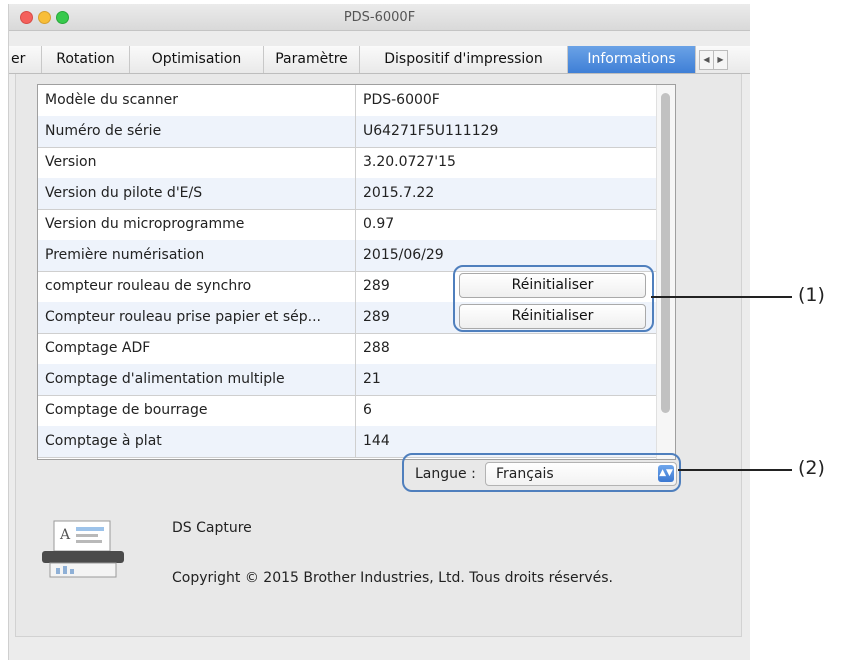 Image resolution: width=865 pixels, height=662 pixels. Describe the element at coordinates (372, 379) in the screenshot. I see `row-value: 21` at that location.